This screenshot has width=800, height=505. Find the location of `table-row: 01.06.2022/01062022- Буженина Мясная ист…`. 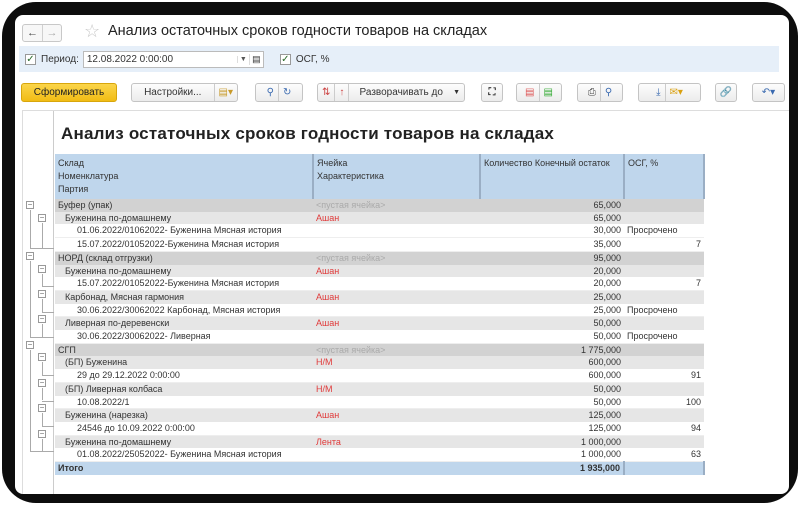

table-row: 01.06.2022/01062022- Буженина Мясная ист… is located at coordinates (379, 231).